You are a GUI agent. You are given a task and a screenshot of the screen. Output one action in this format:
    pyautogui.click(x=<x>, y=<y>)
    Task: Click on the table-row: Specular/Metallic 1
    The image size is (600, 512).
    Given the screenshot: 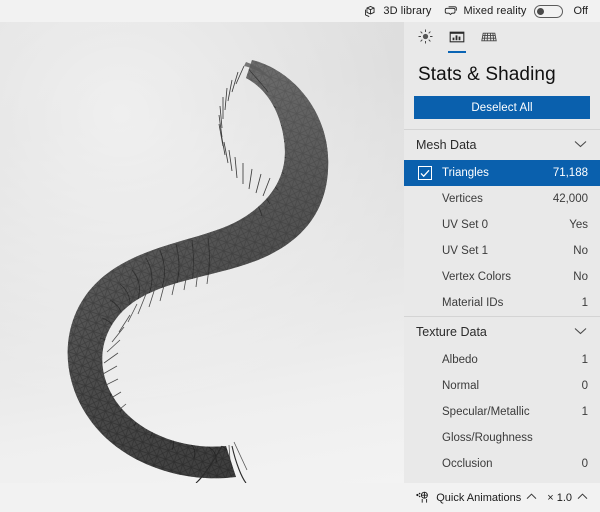 What is the action you would take?
    pyautogui.click(x=502, y=412)
    